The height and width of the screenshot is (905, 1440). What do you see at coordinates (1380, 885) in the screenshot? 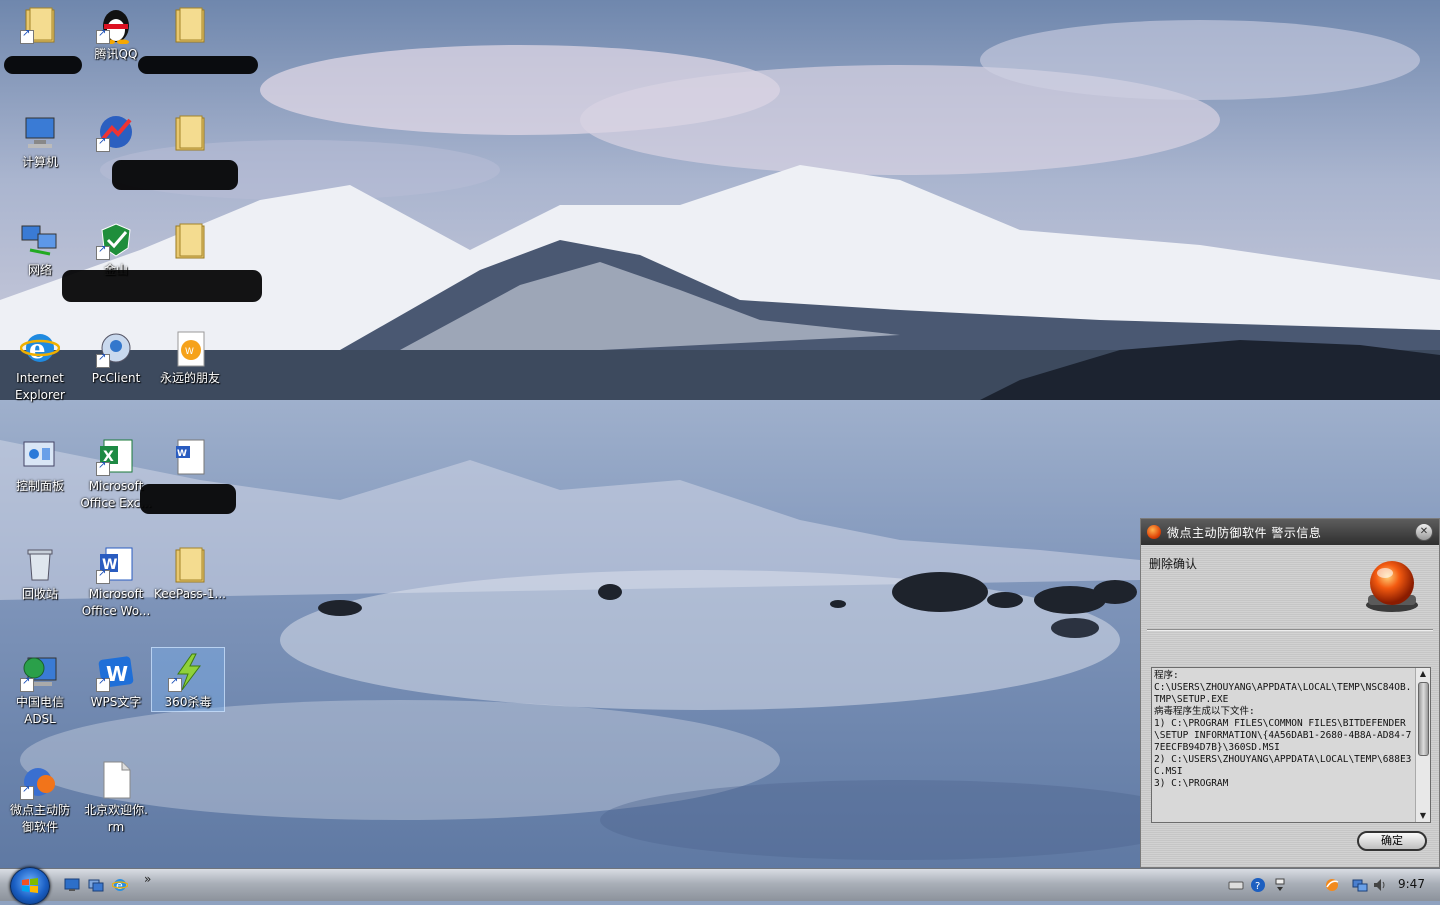
I see `volume-icon` at bounding box center [1380, 885].